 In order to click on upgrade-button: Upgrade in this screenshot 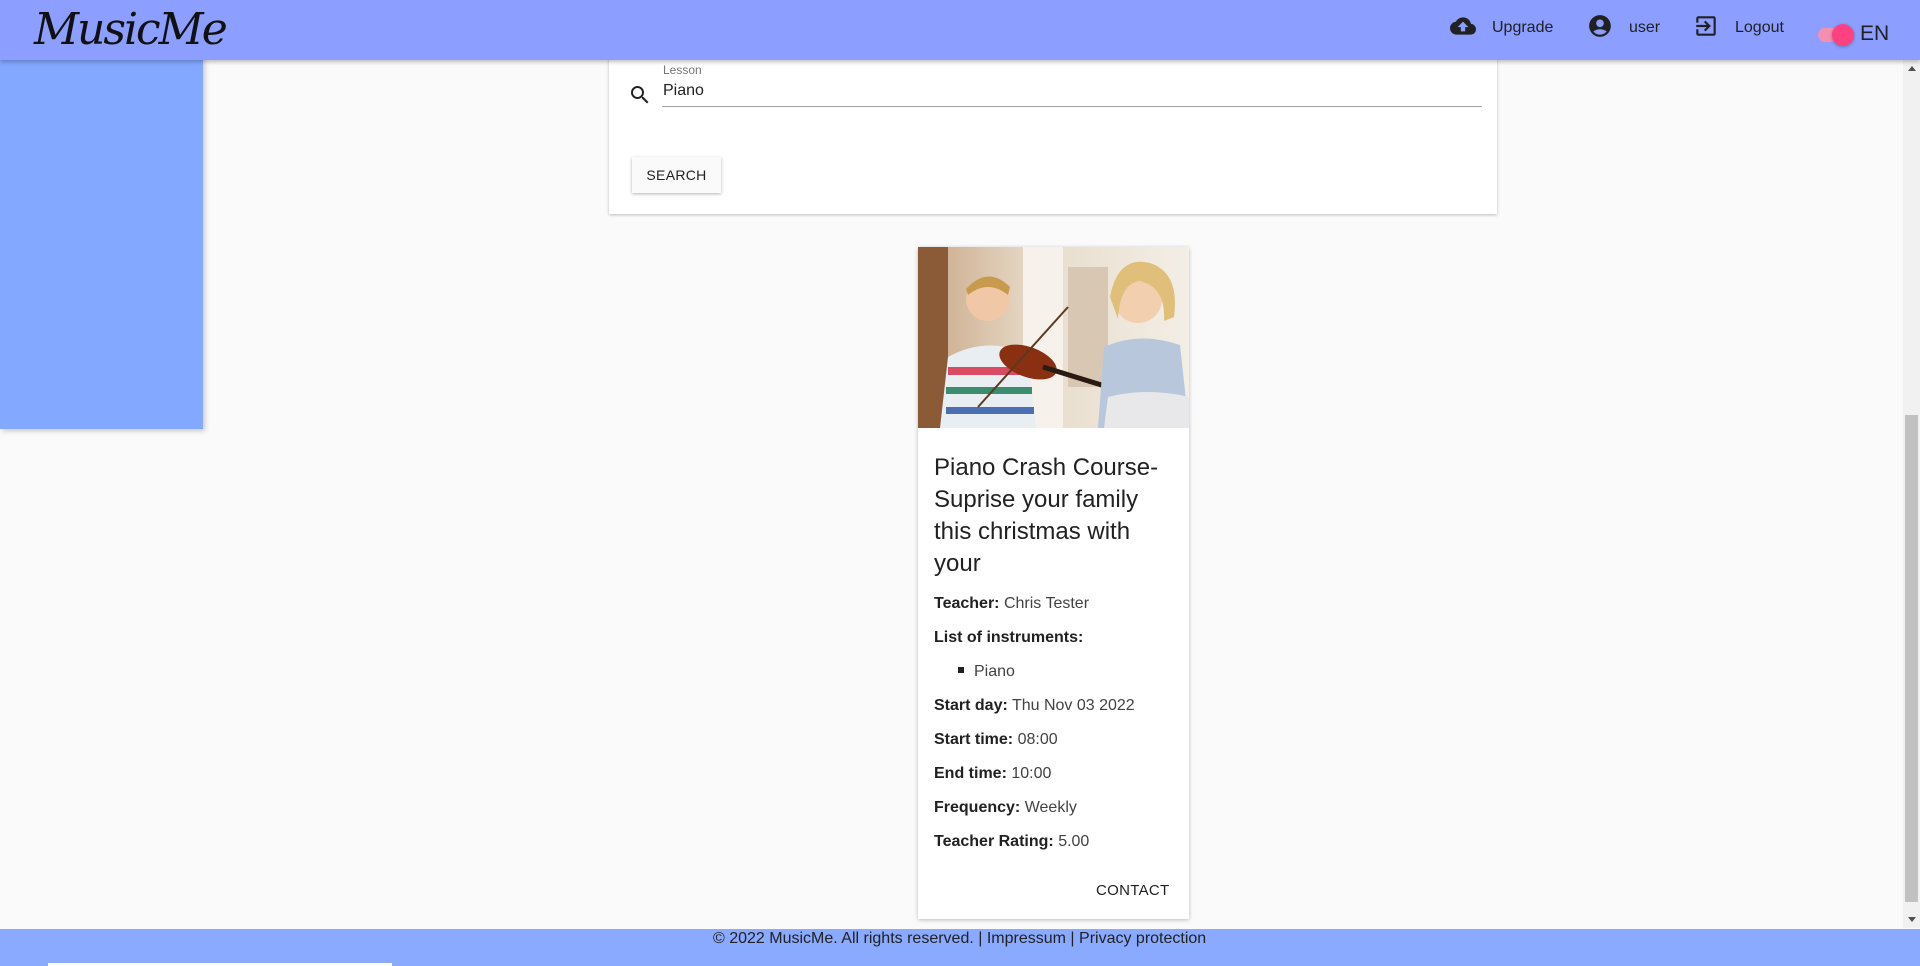, I will do `click(1501, 28)`.